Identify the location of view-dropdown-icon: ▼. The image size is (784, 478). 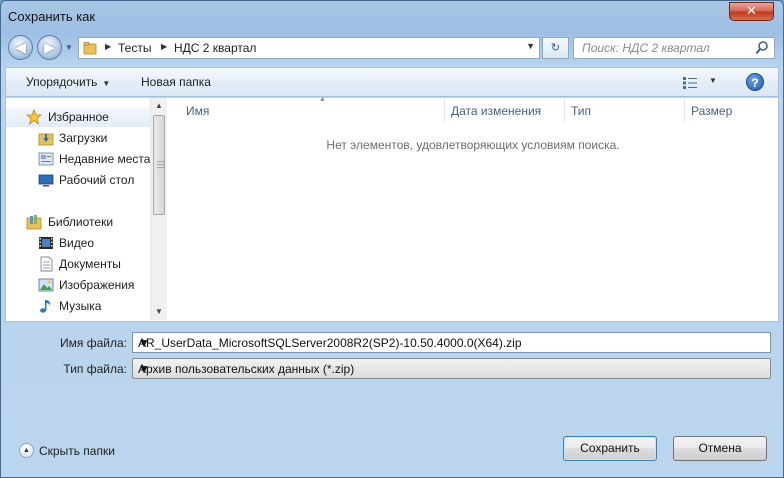
(713, 80).